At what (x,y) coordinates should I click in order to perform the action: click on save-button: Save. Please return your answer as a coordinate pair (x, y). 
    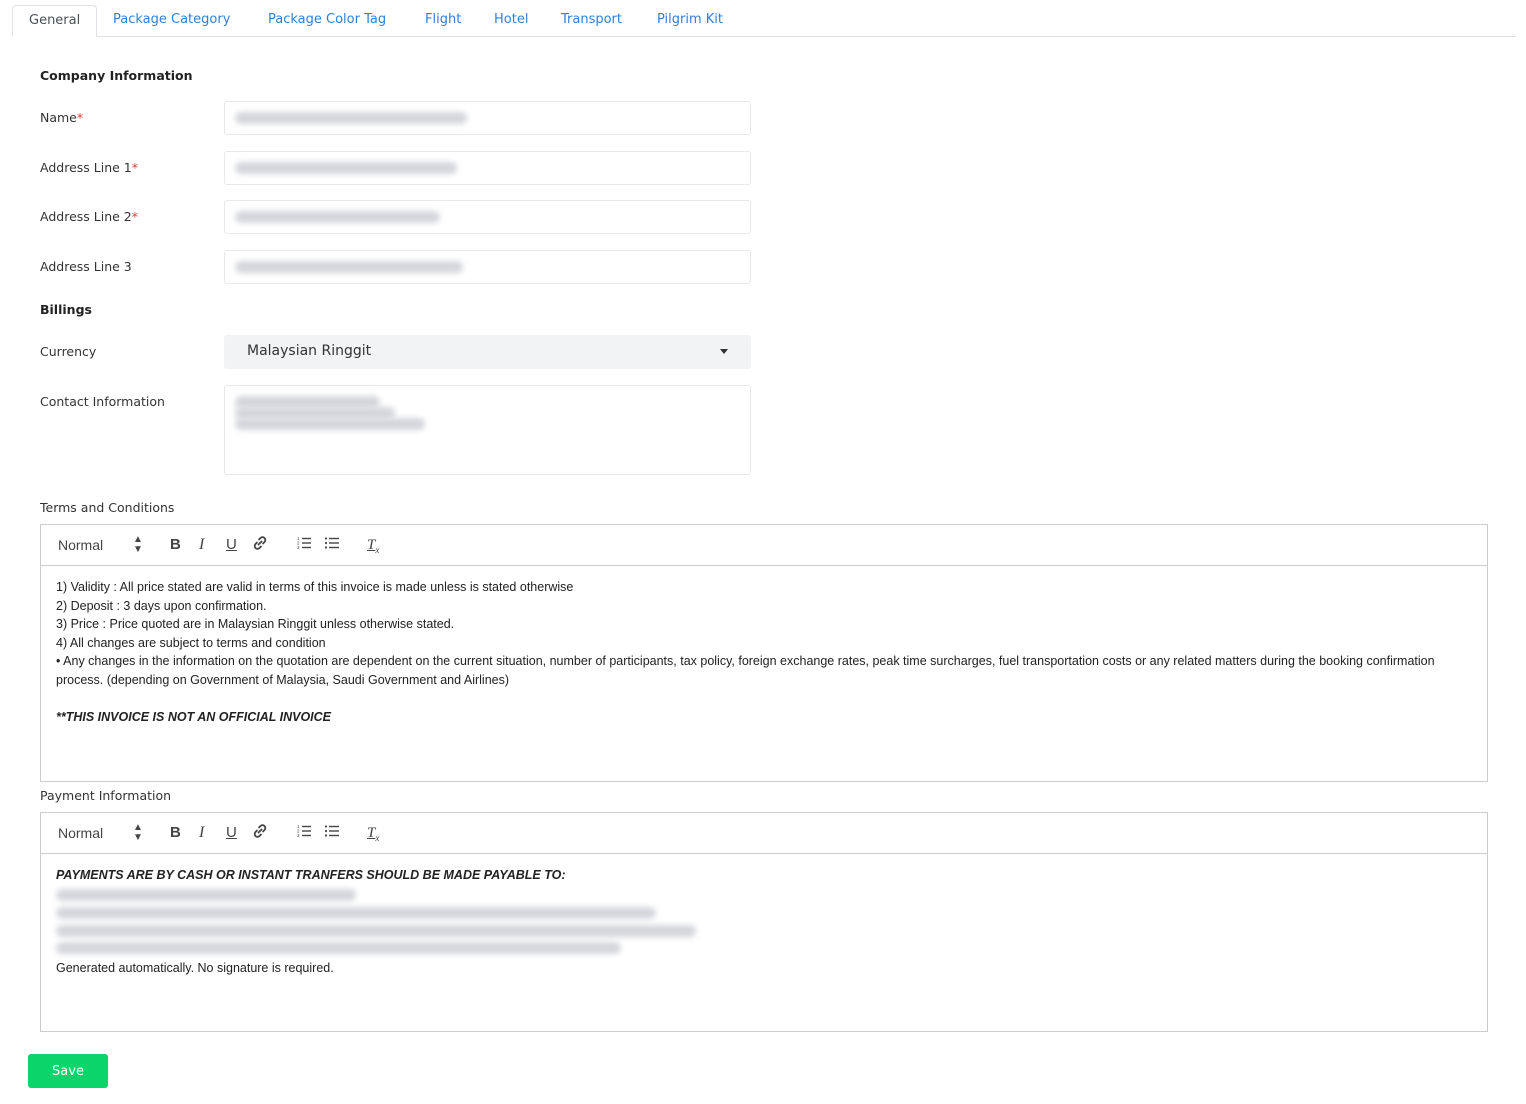
    Looking at the image, I should click on (68, 1071).